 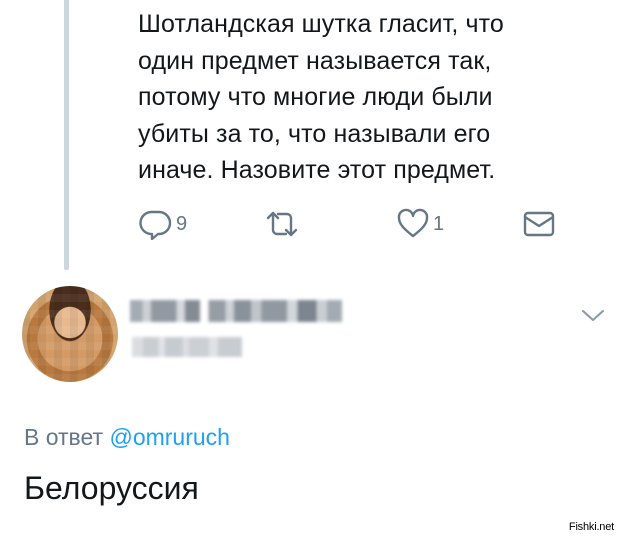 What do you see at coordinates (187, 347) in the screenshot?
I see `blurred-username` at bounding box center [187, 347].